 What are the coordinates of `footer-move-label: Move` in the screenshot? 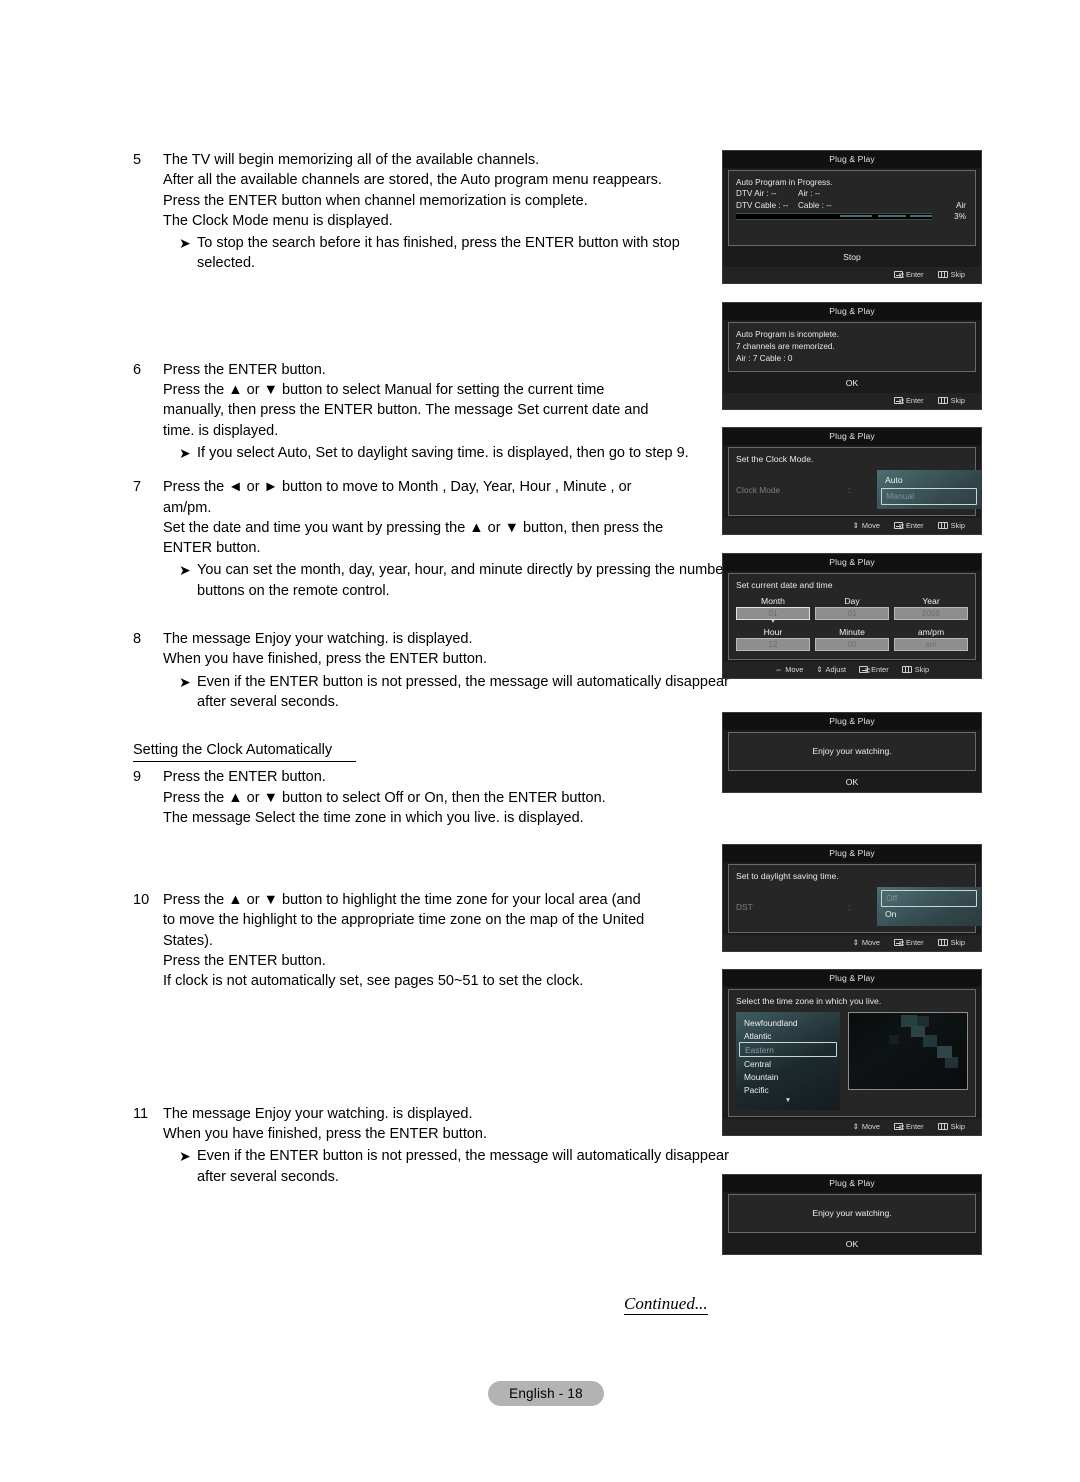 It's located at (794, 669).